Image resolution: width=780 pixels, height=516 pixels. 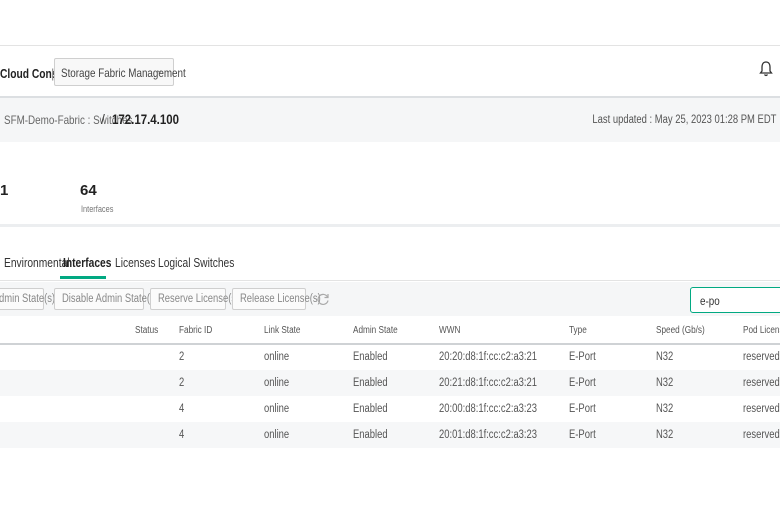 What do you see at coordinates (282, 330) in the screenshot?
I see `column-header-link-state: Link State` at bounding box center [282, 330].